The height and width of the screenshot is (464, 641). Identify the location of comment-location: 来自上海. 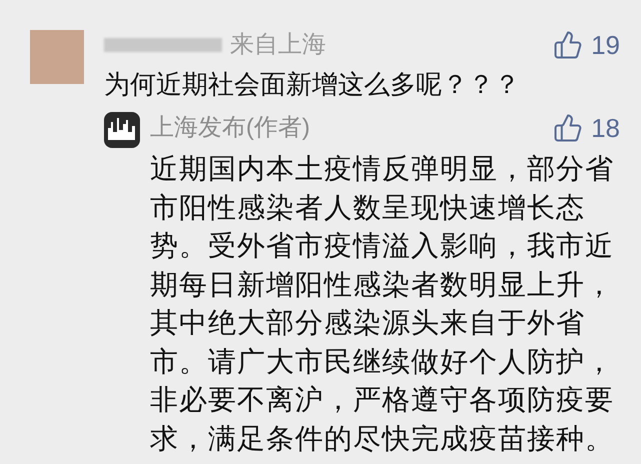
(278, 45).